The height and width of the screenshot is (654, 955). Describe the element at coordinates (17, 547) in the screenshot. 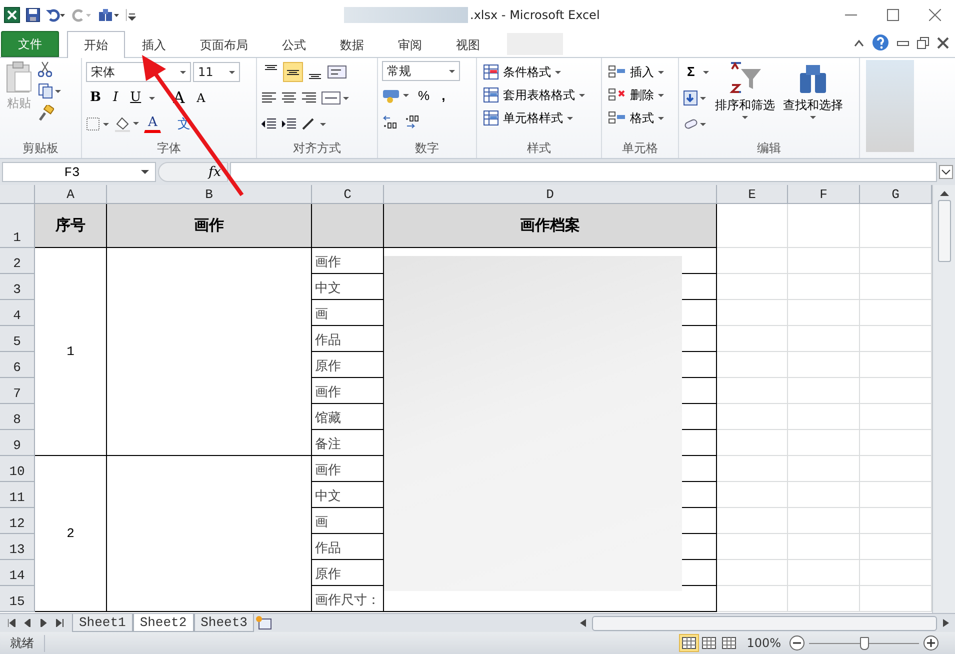

I see `row-header: 13` at that location.